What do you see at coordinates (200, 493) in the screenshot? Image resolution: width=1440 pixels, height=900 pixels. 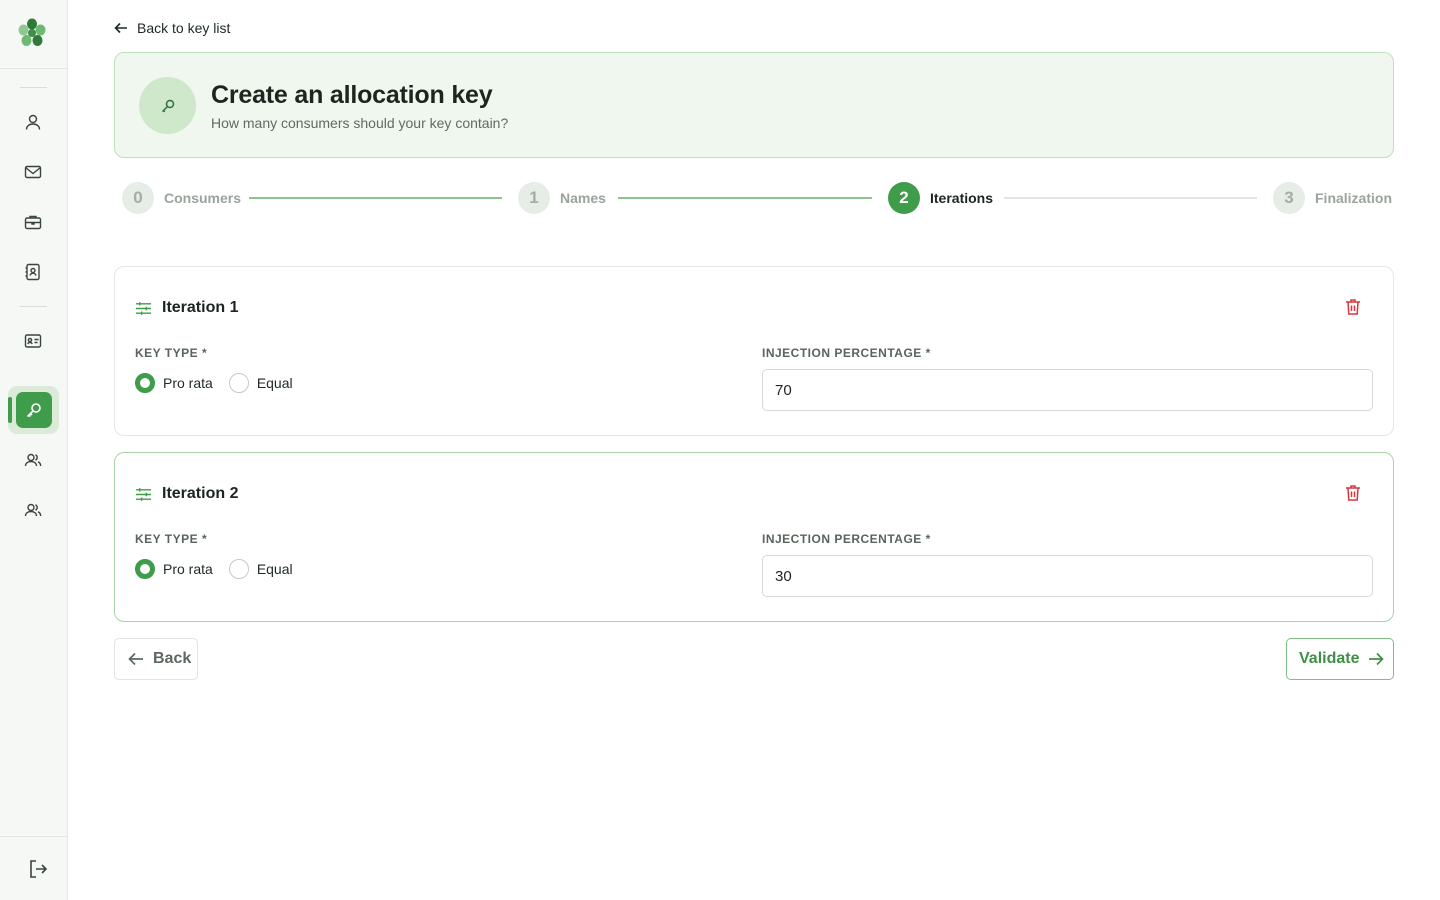 I see `iteration-title: Iteration 2` at bounding box center [200, 493].